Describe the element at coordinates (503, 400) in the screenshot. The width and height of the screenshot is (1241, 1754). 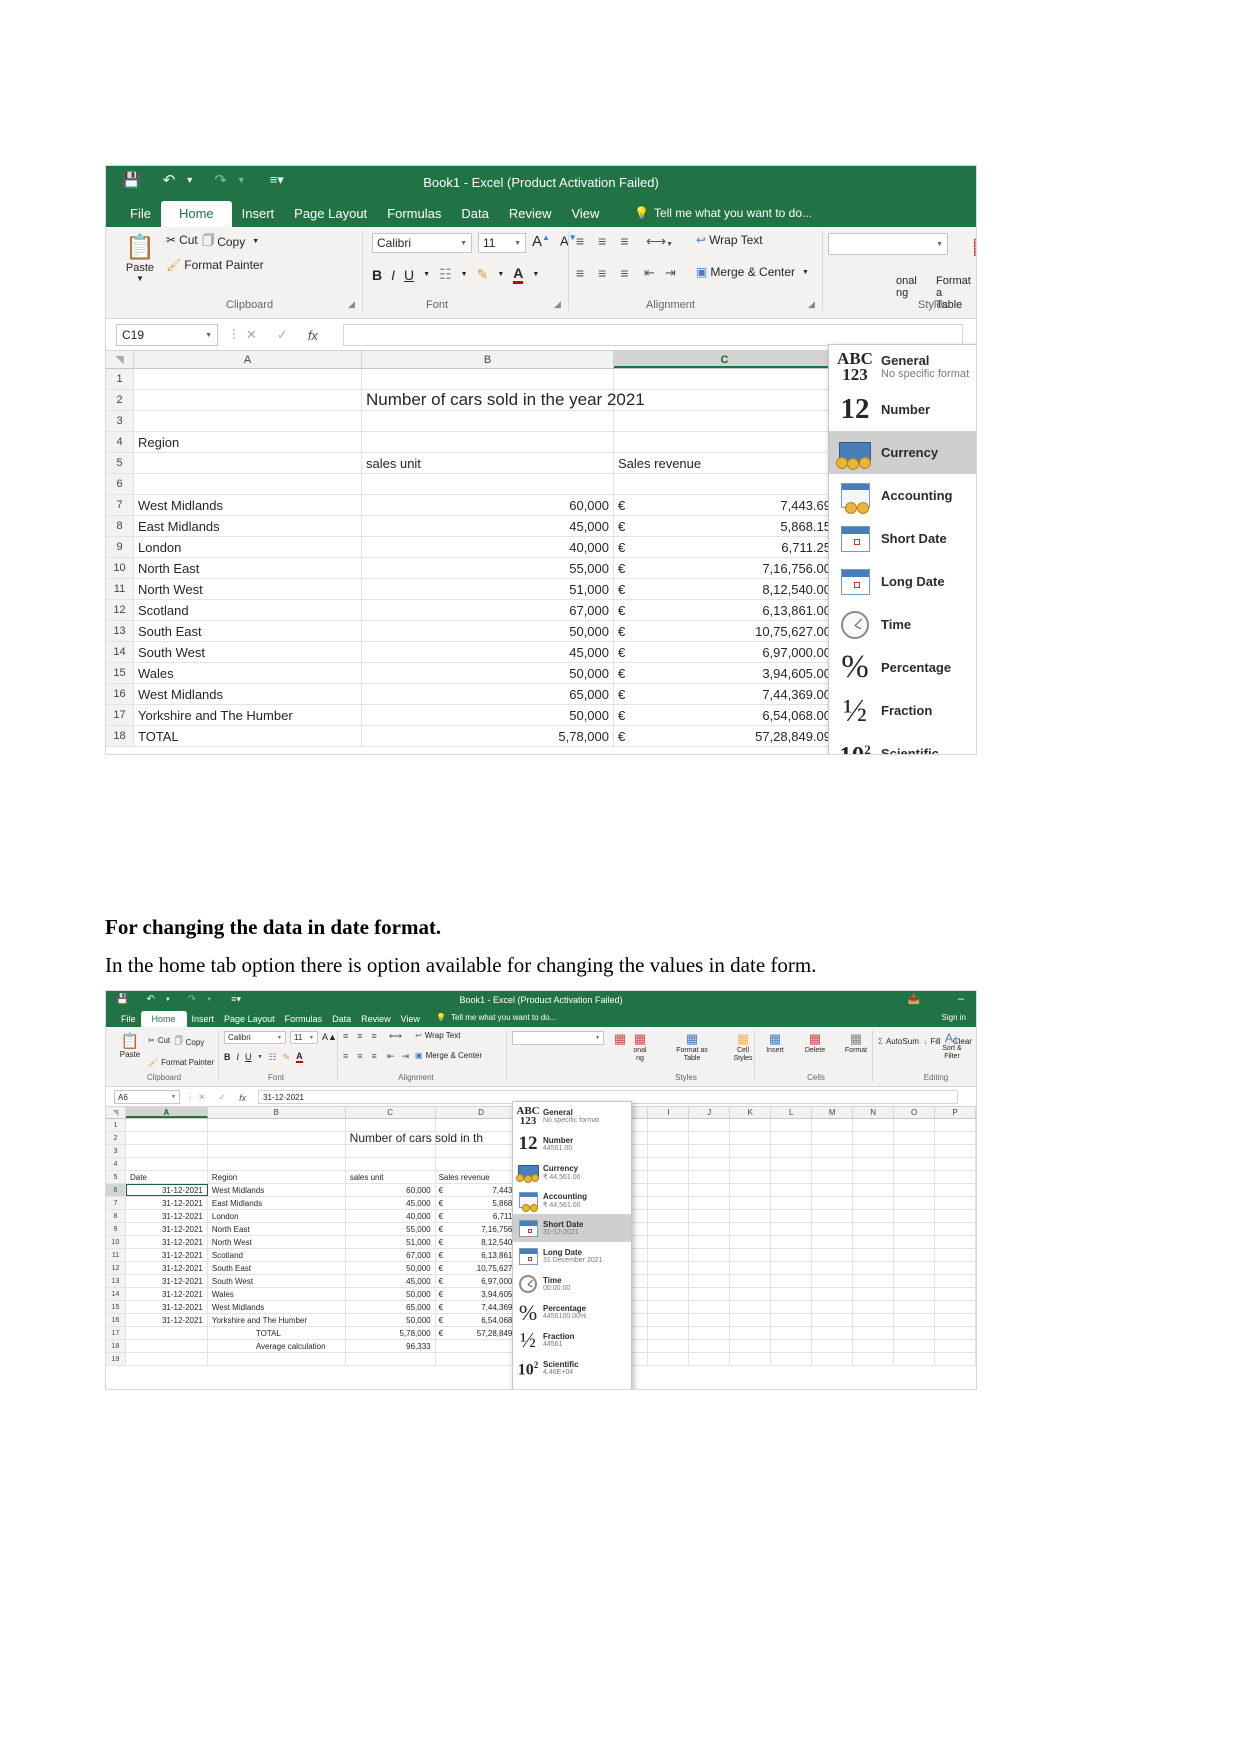
I see `cell-B2: Number of cars sold in the year 2021` at that location.